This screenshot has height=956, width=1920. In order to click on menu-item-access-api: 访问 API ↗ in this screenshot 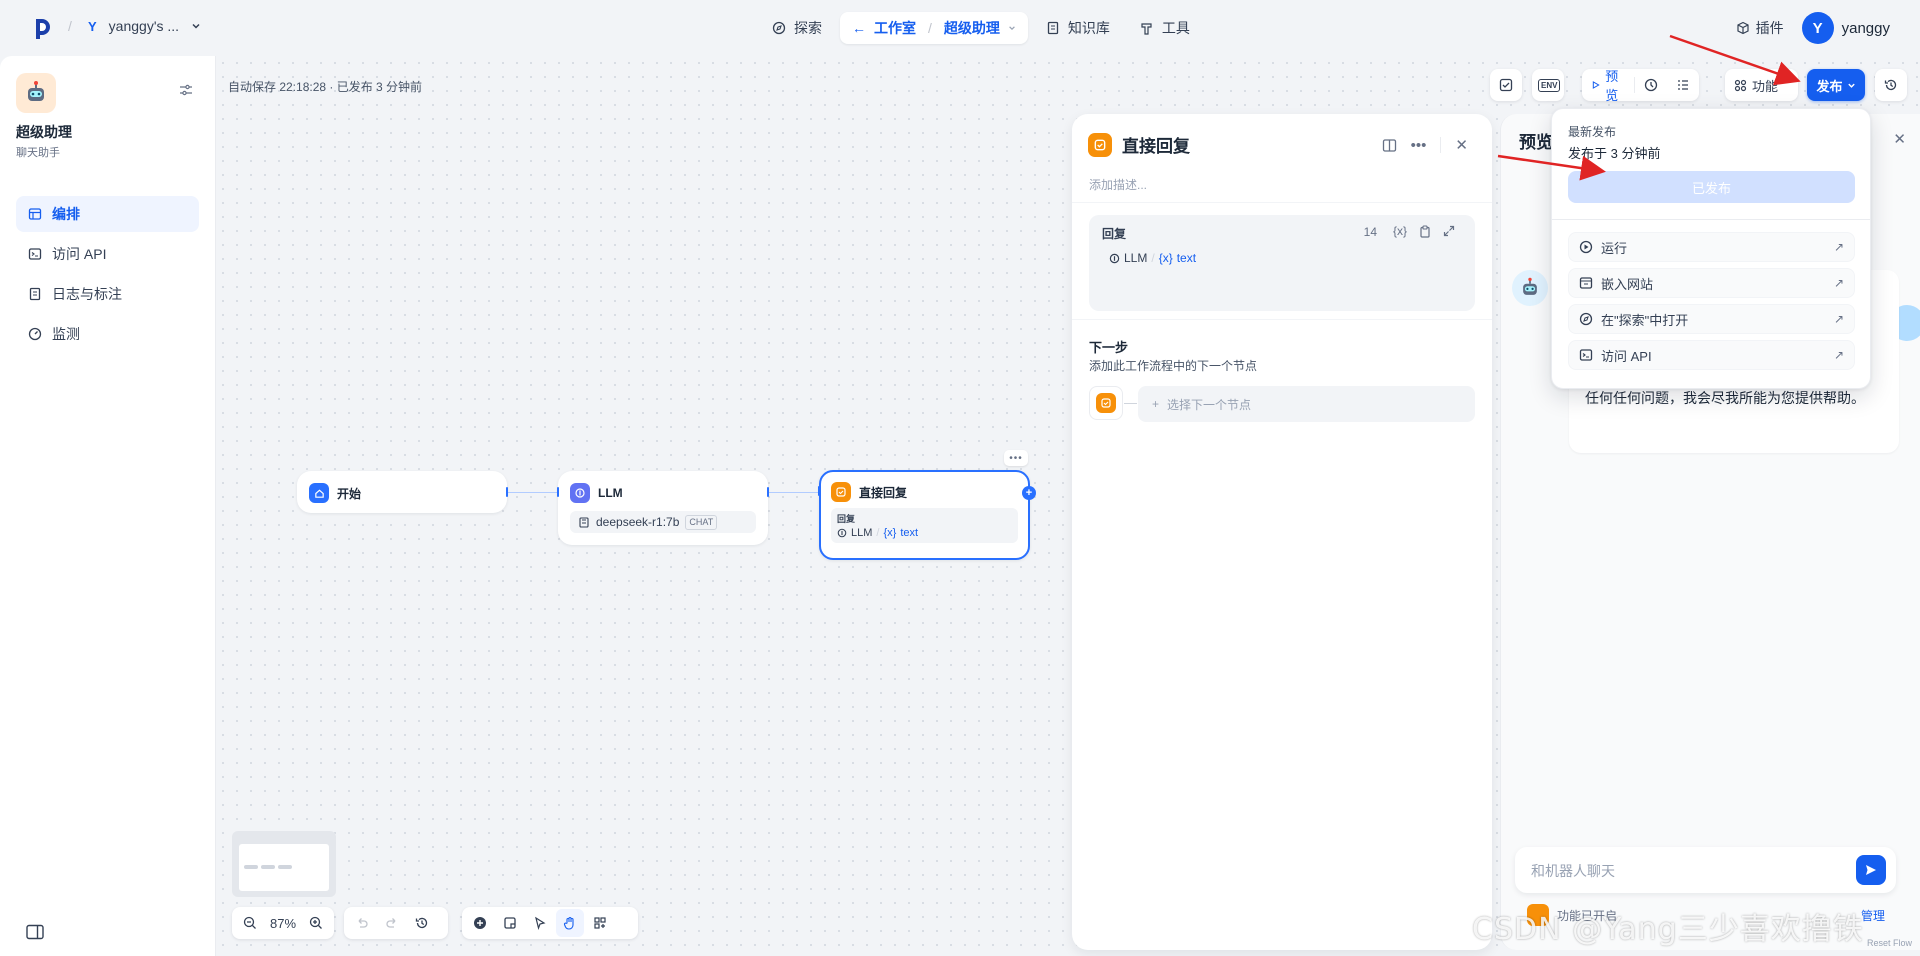, I will do `click(1711, 355)`.